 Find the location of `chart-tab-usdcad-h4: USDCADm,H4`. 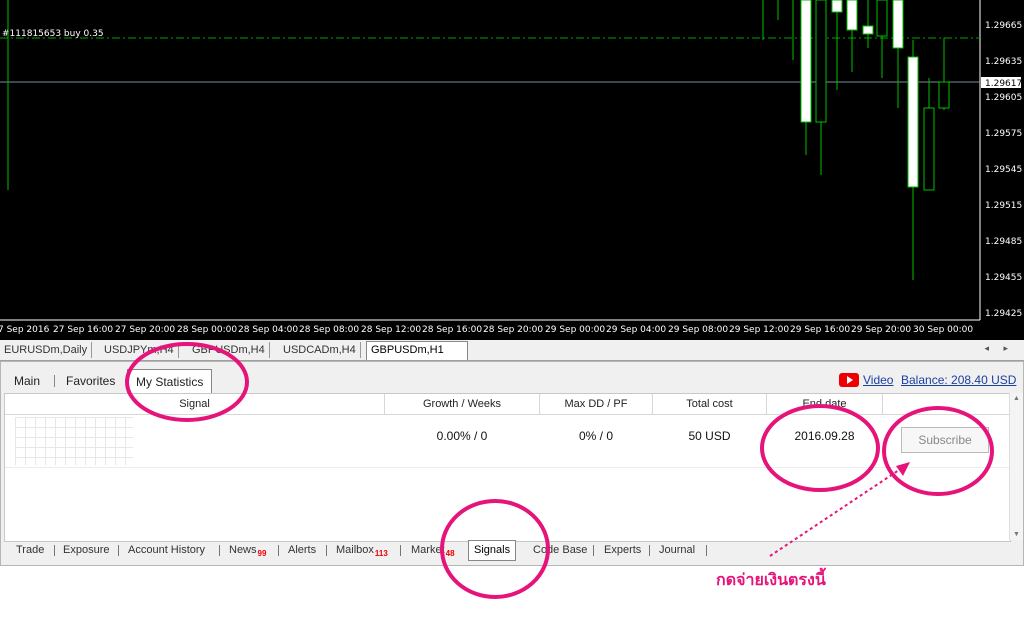

chart-tab-usdcad-h4: USDCADm,H4 is located at coordinates (320, 350).